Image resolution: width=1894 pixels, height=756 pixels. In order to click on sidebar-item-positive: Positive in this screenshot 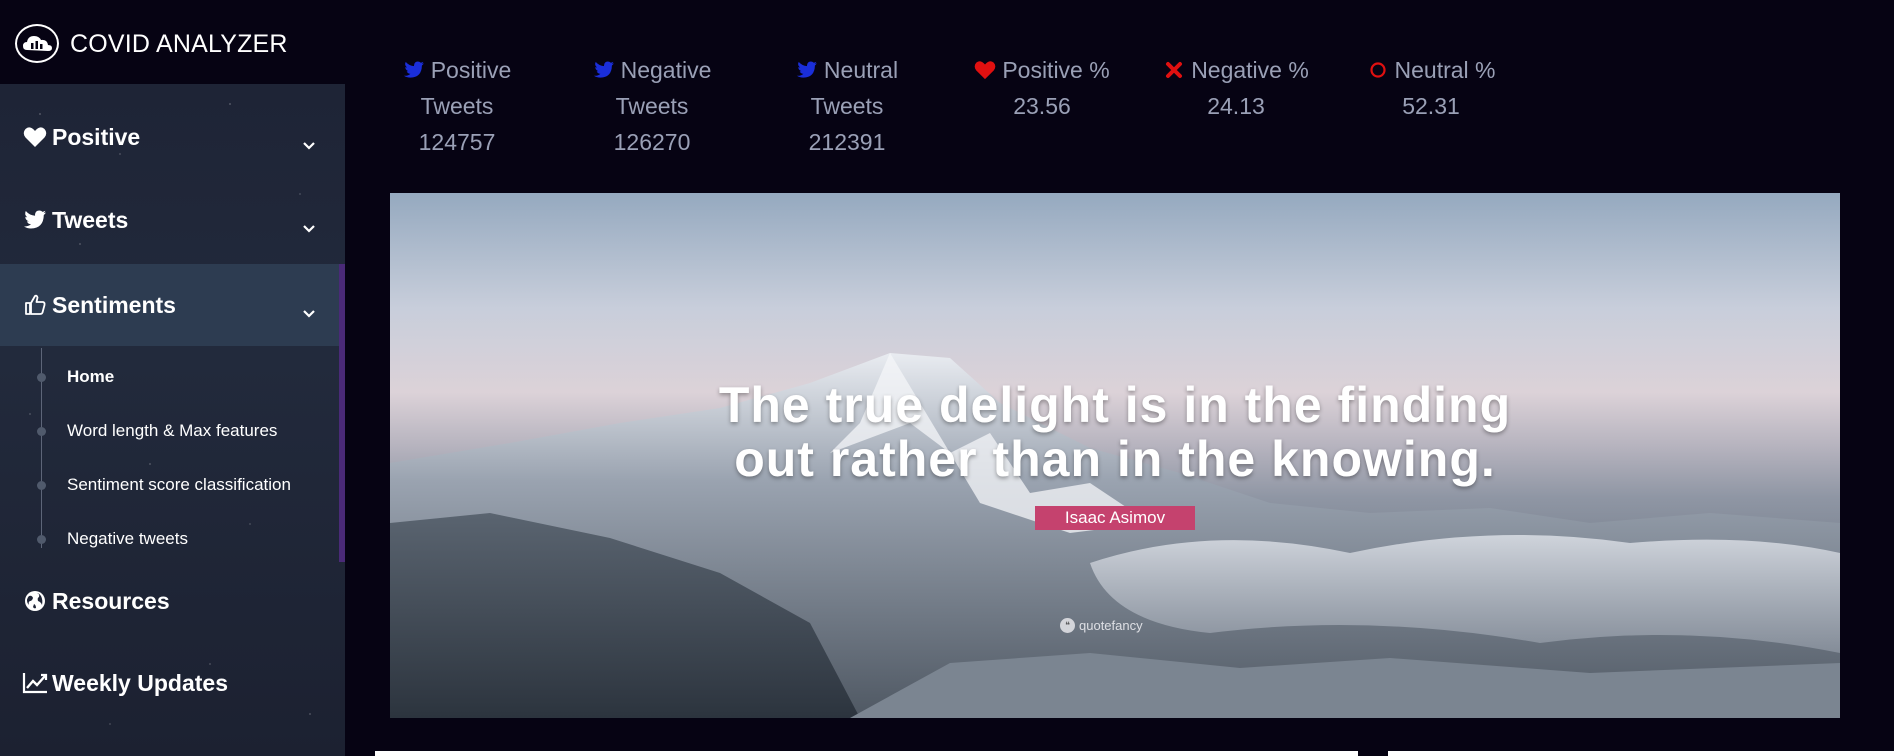, I will do `click(172, 137)`.